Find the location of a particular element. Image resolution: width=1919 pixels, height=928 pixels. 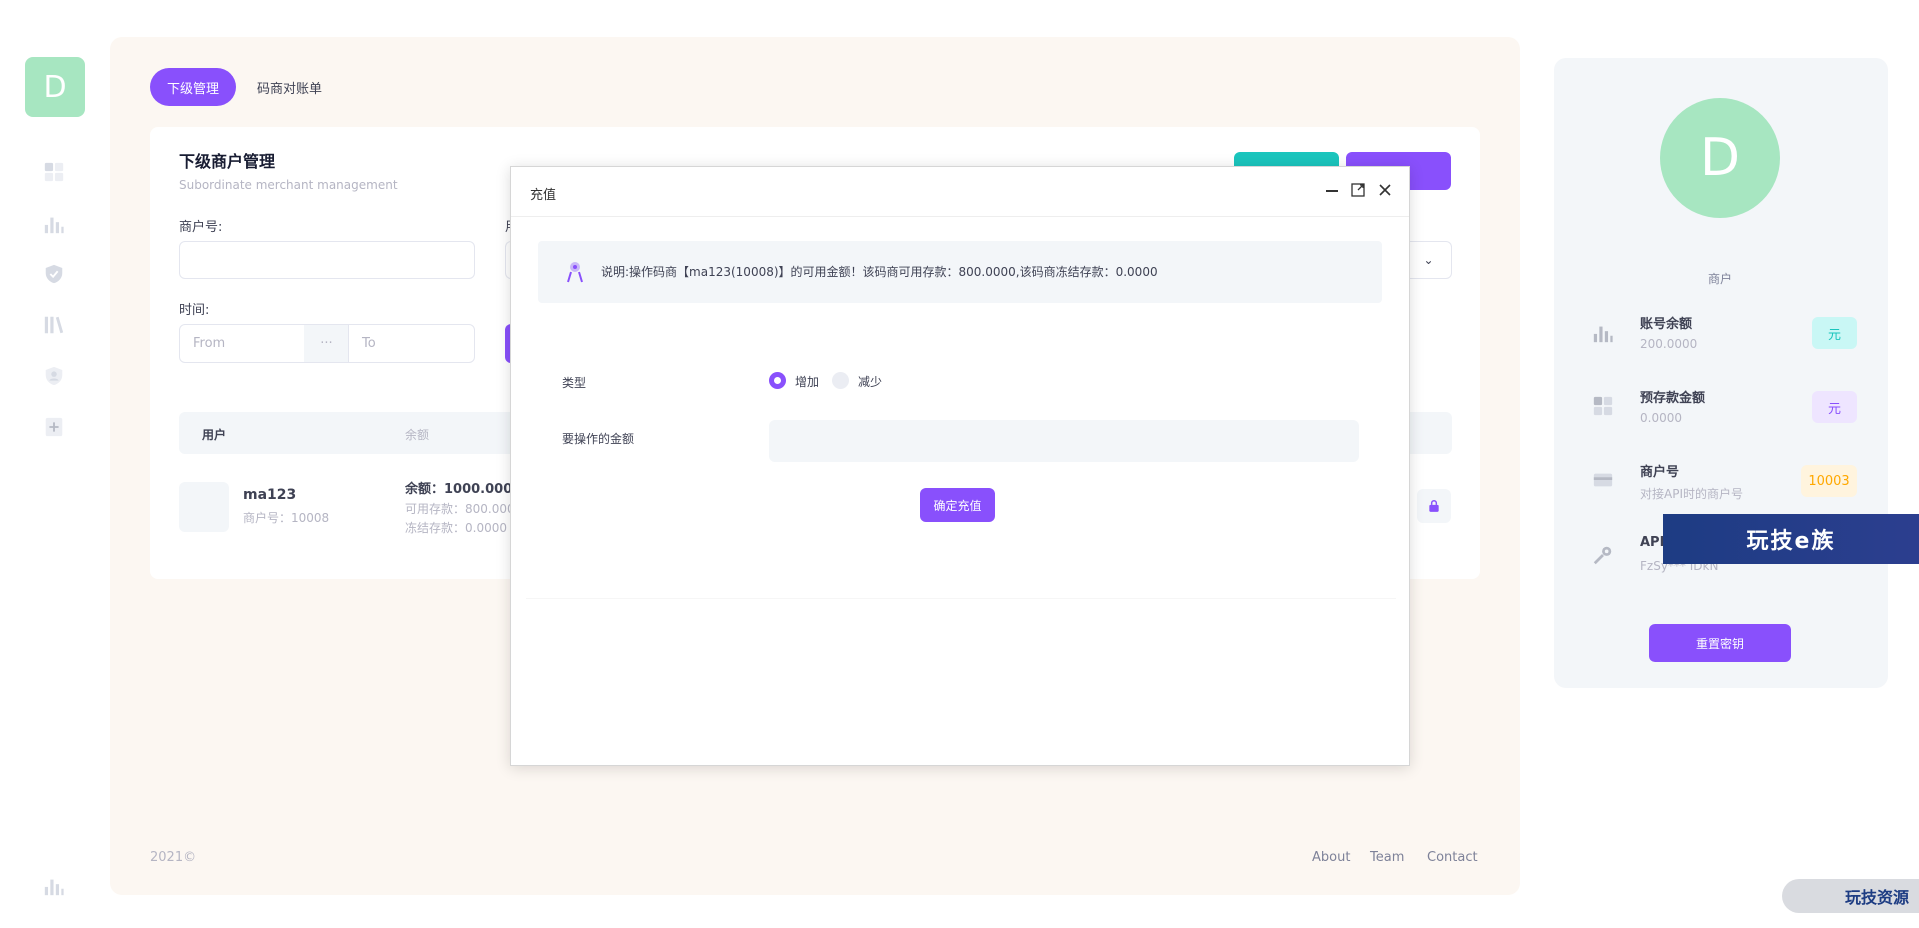

rail-avatar-letter: D is located at coordinates (55, 87).